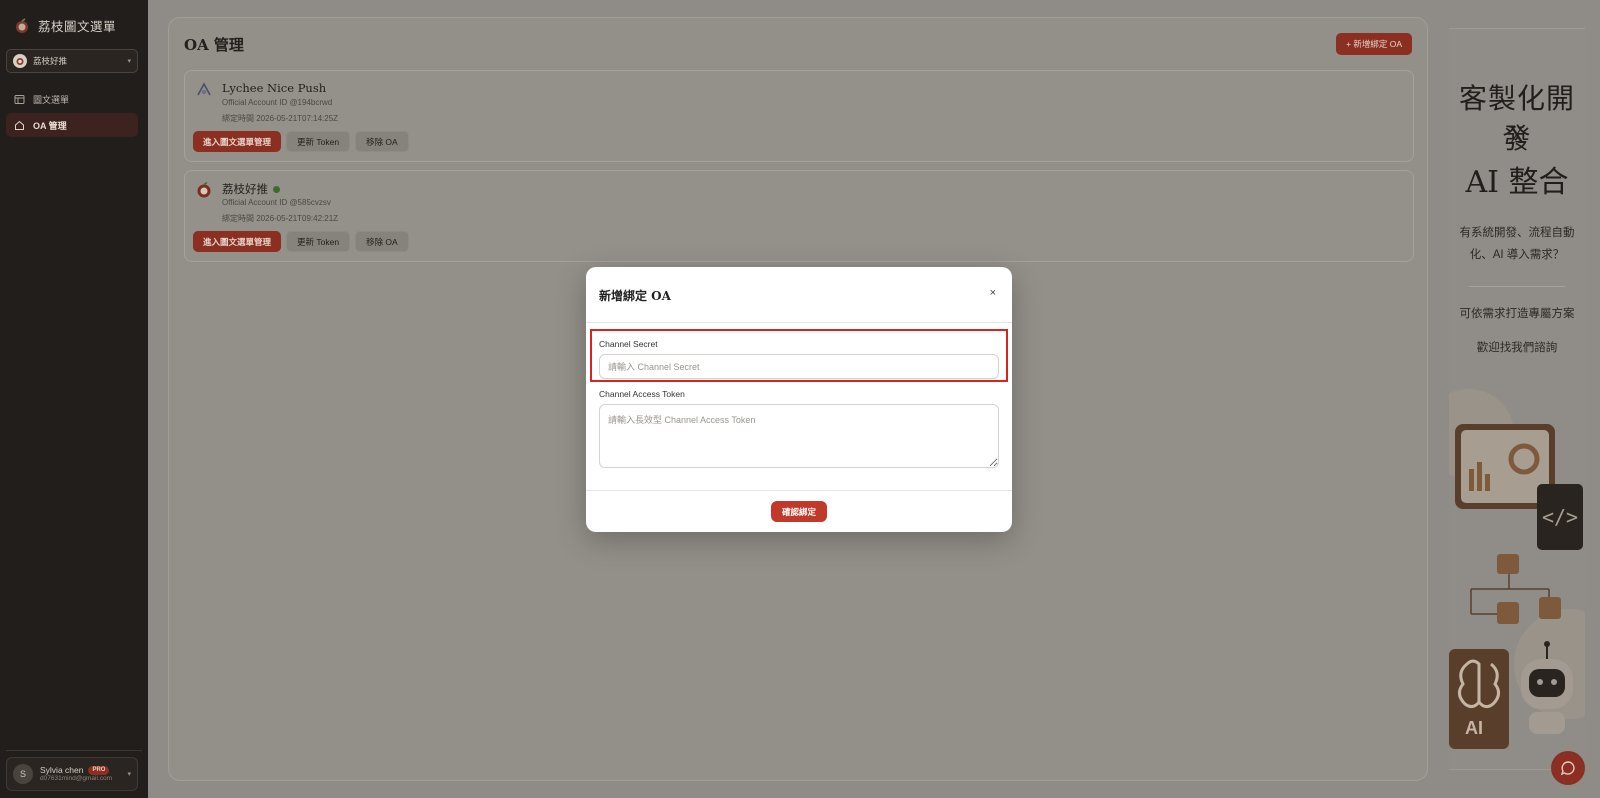  Describe the element at coordinates (1374, 44) in the screenshot. I see `add-oa-button: + 新增綁定 OA` at that location.